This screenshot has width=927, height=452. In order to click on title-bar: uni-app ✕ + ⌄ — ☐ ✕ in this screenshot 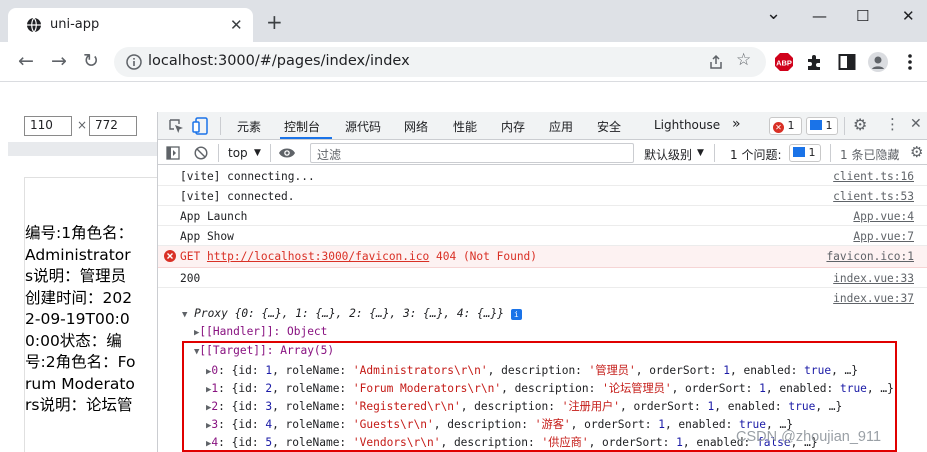, I will do `click(463, 21)`.